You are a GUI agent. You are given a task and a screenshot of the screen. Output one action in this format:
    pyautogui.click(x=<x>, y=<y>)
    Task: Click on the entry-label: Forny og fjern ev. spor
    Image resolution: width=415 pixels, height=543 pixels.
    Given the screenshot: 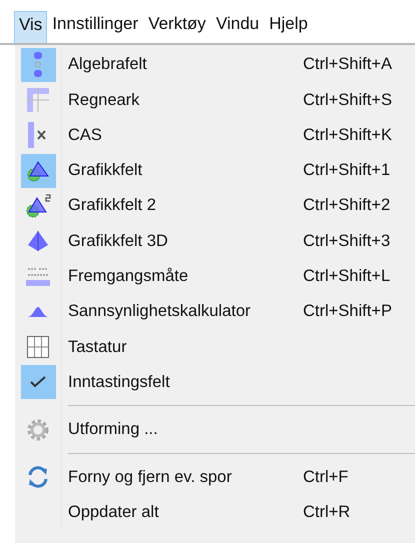 What is the action you would take?
    pyautogui.click(x=150, y=477)
    